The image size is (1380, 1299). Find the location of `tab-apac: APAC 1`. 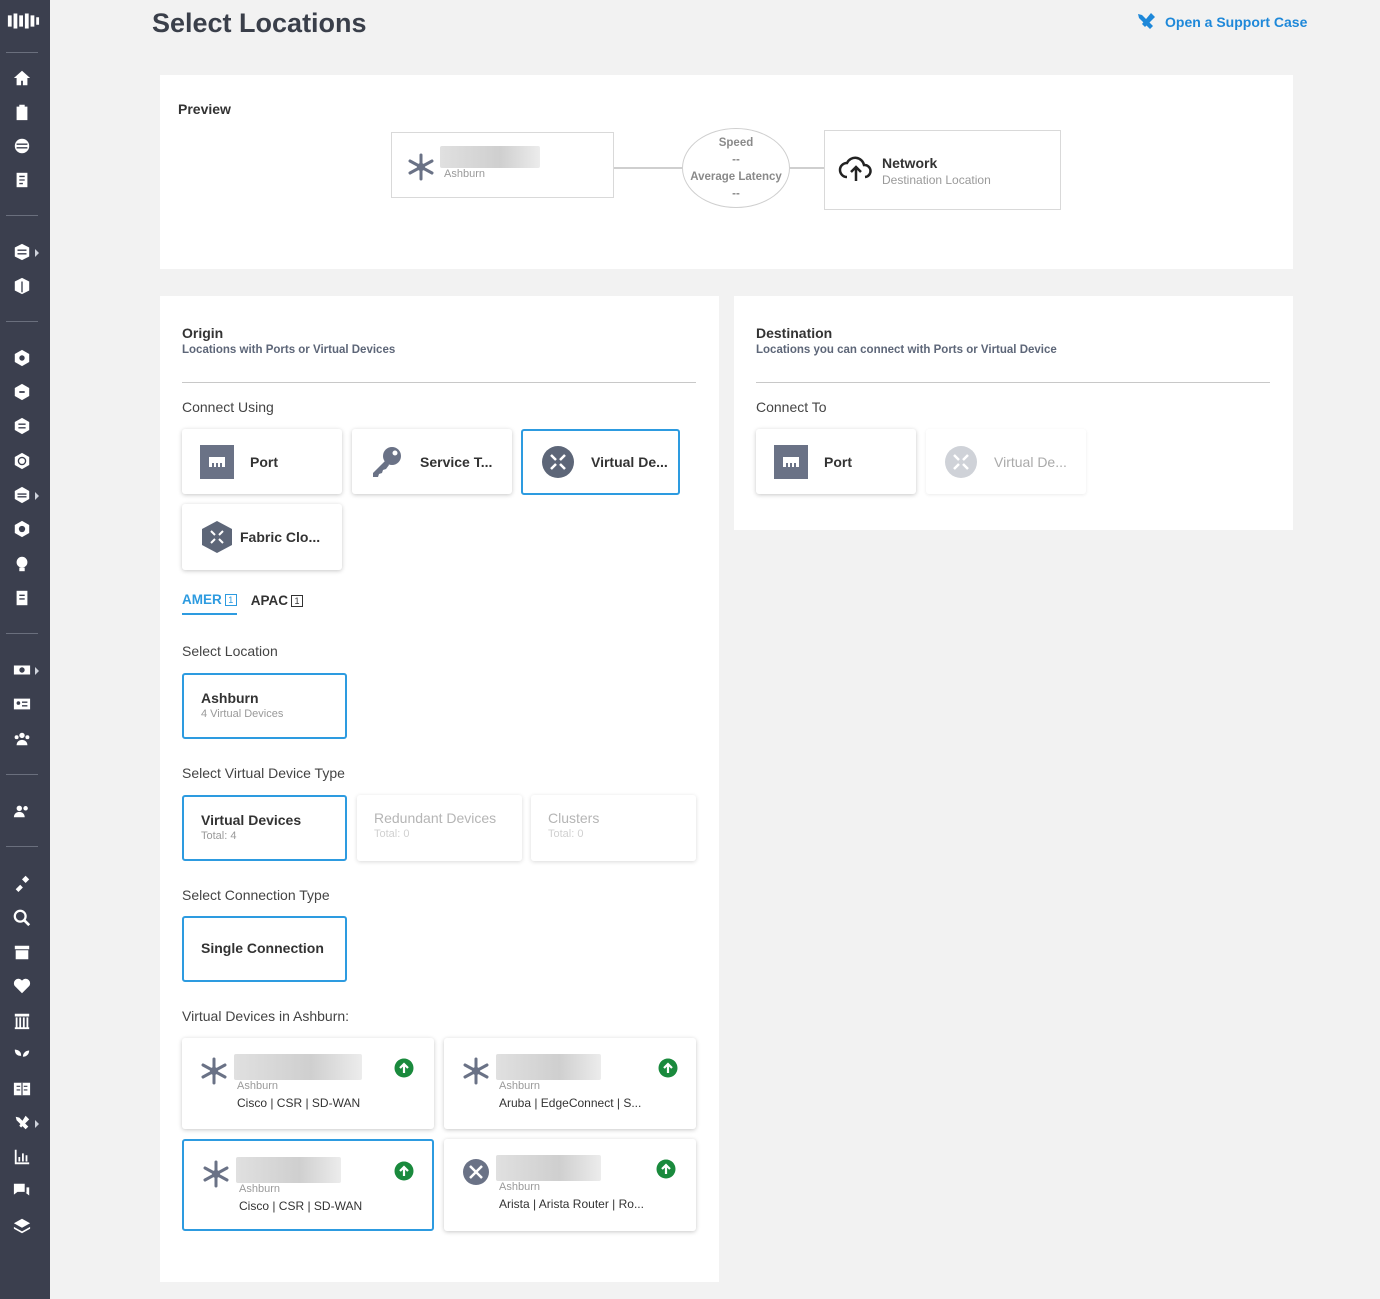

tab-apac: APAC 1 is located at coordinates (277, 603).